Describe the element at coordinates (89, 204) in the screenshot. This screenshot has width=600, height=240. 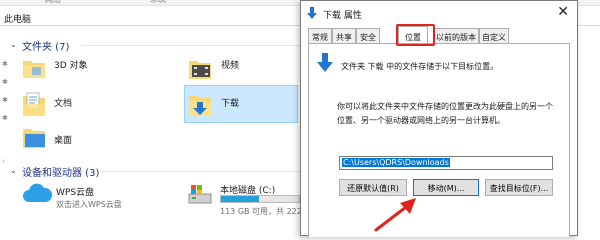
I see `drive-subtext: 双击进入WPS云盘` at that location.